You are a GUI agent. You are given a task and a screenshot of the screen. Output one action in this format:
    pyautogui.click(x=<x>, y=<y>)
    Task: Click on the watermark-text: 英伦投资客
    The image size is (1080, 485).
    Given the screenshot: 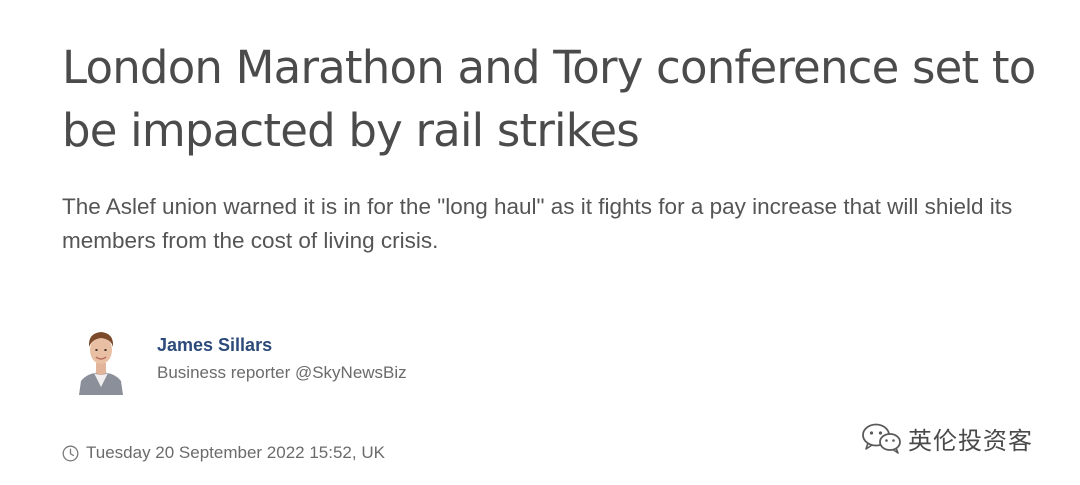 What is the action you would take?
    pyautogui.click(x=970, y=440)
    